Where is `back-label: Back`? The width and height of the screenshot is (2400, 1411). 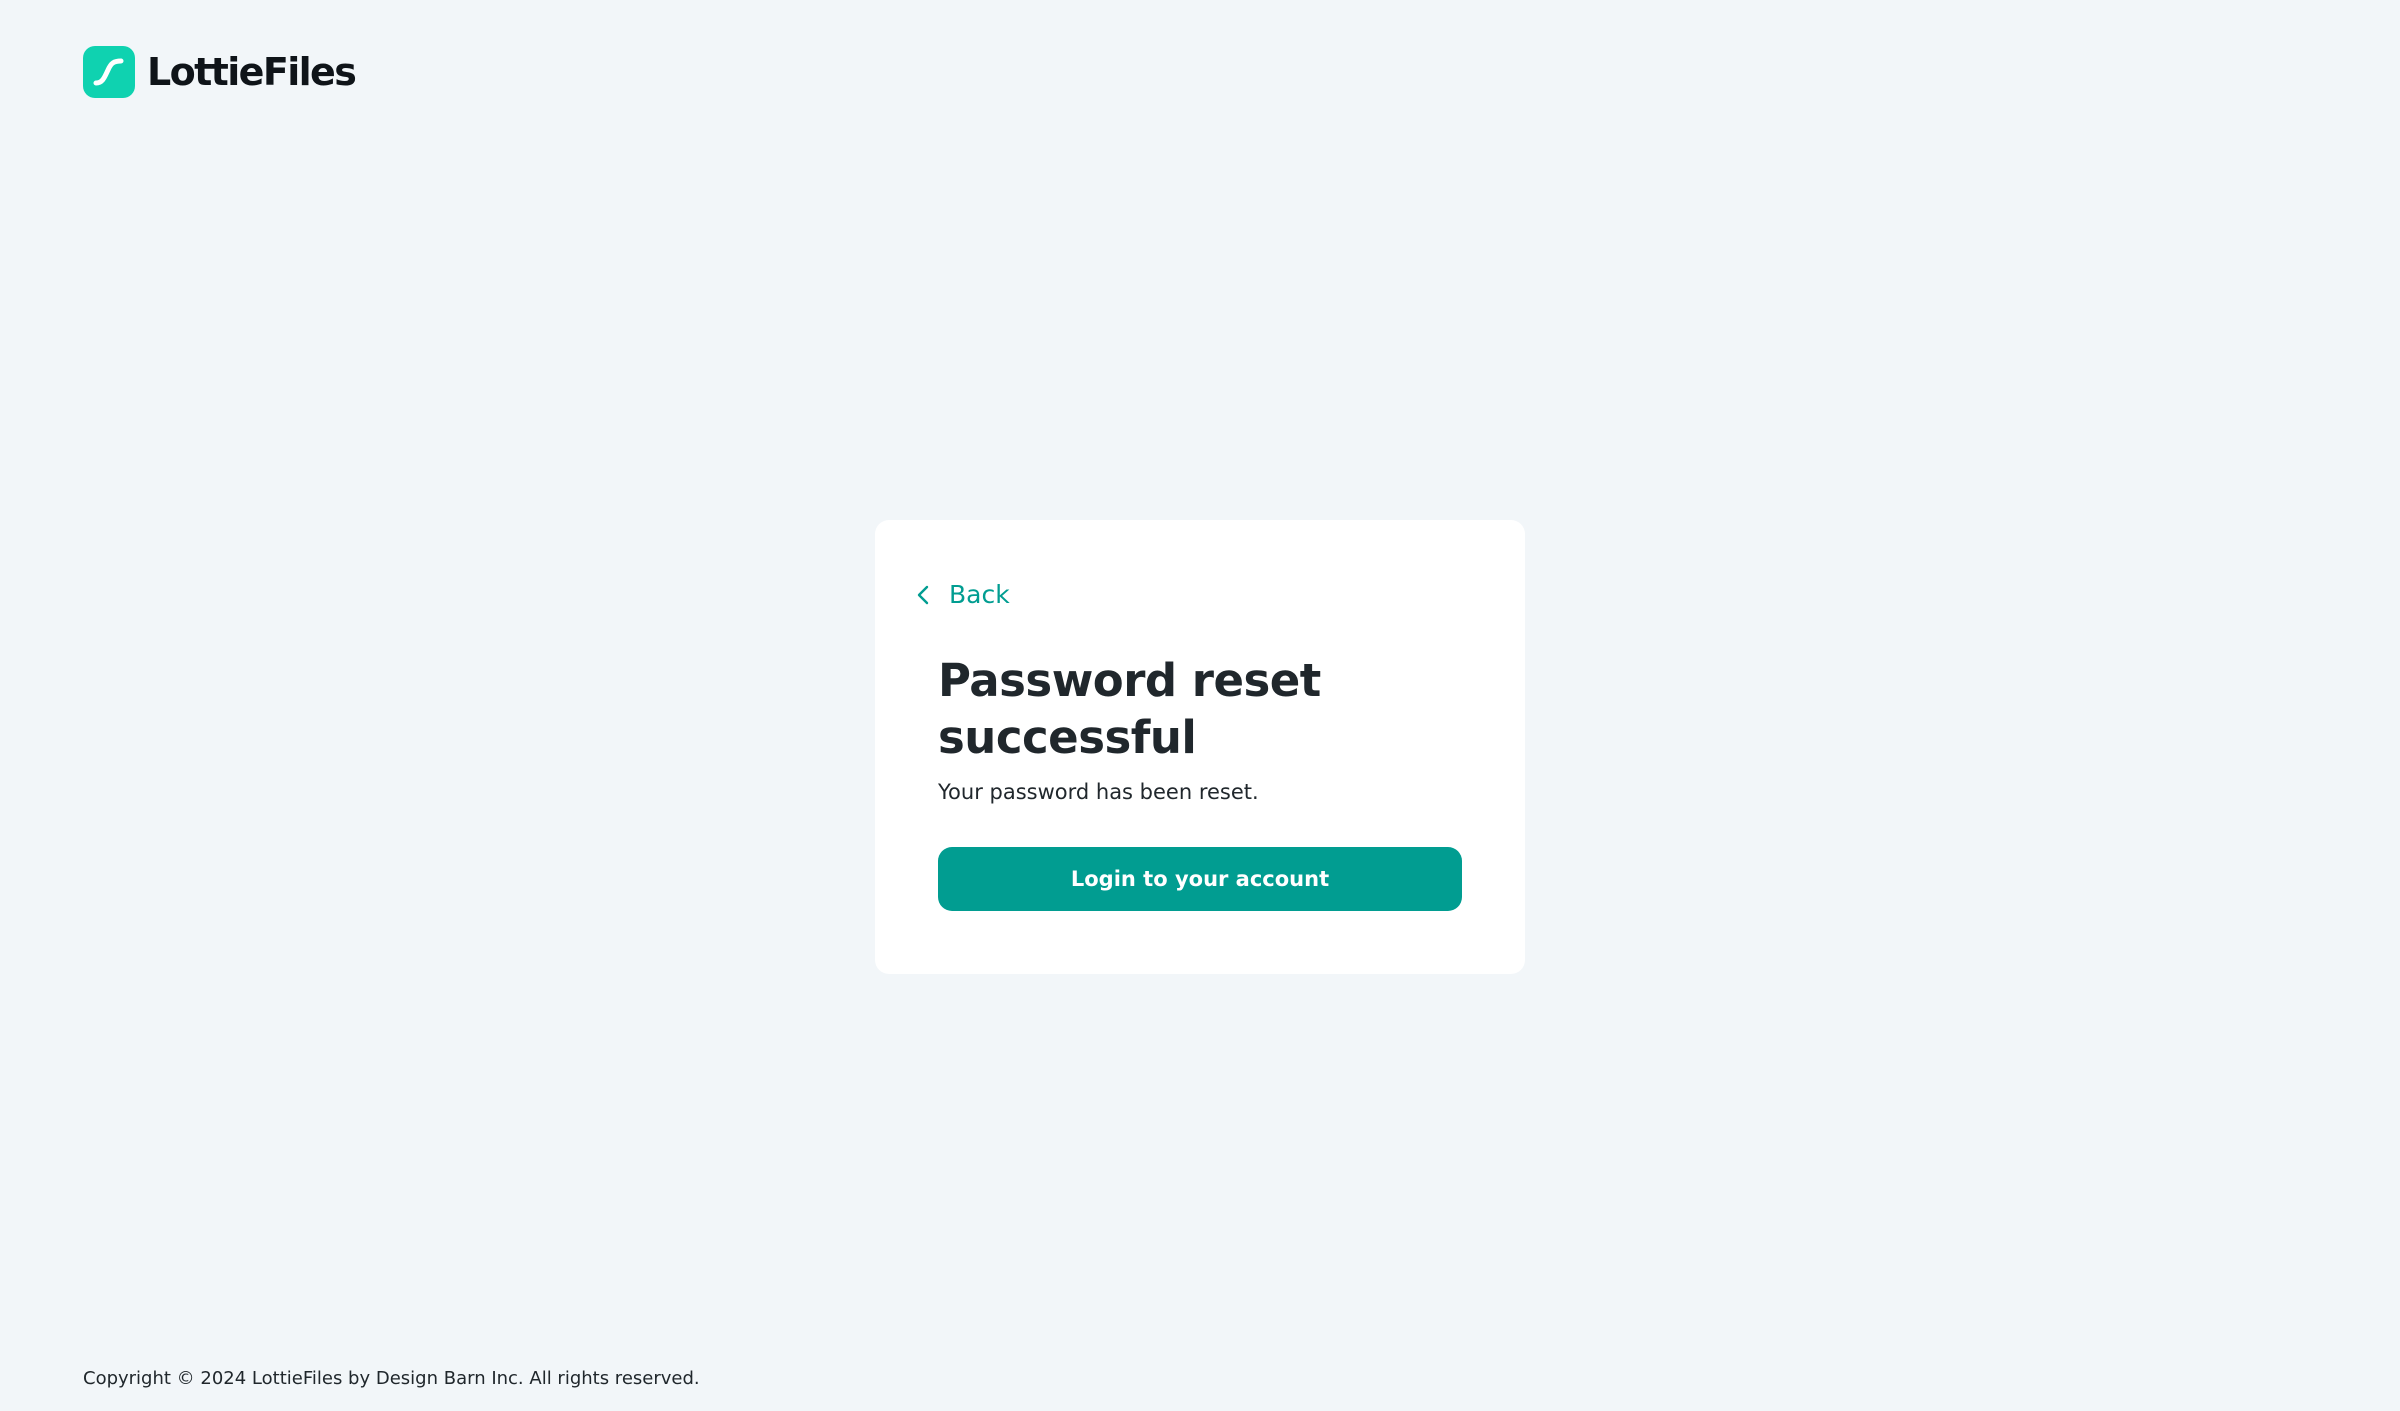 back-label: Back is located at coordinates (979, 594).